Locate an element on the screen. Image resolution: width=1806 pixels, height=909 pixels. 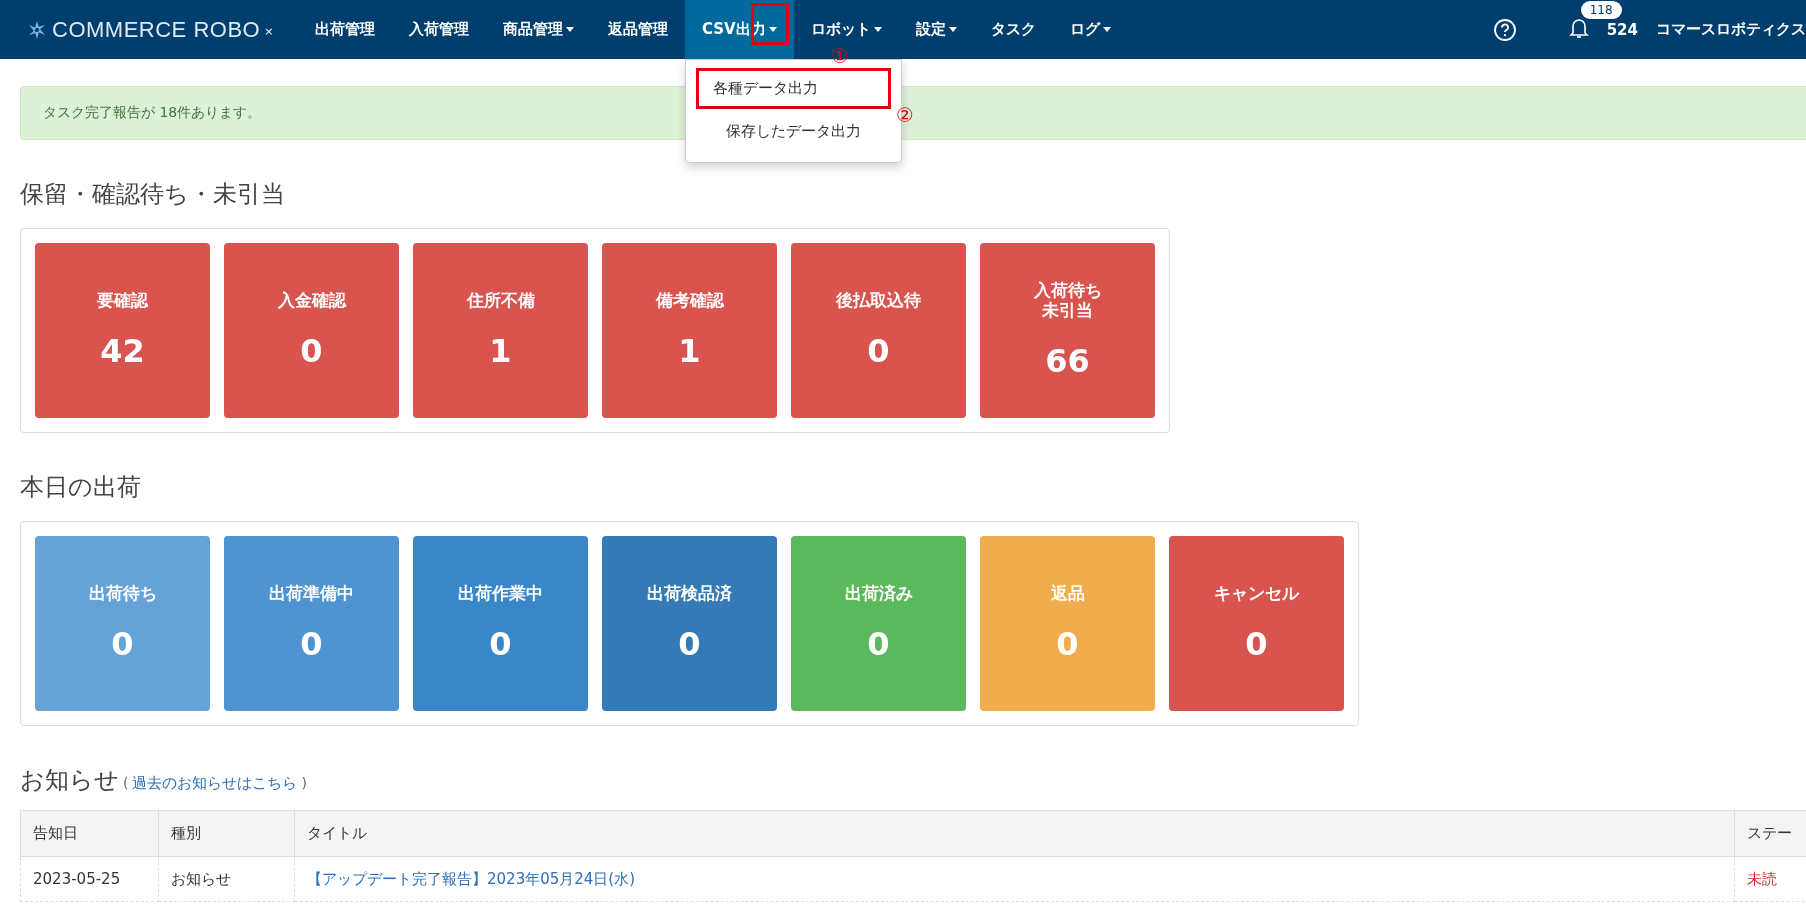
tile-label: 住所不備 is located at coordinates (500, 300).